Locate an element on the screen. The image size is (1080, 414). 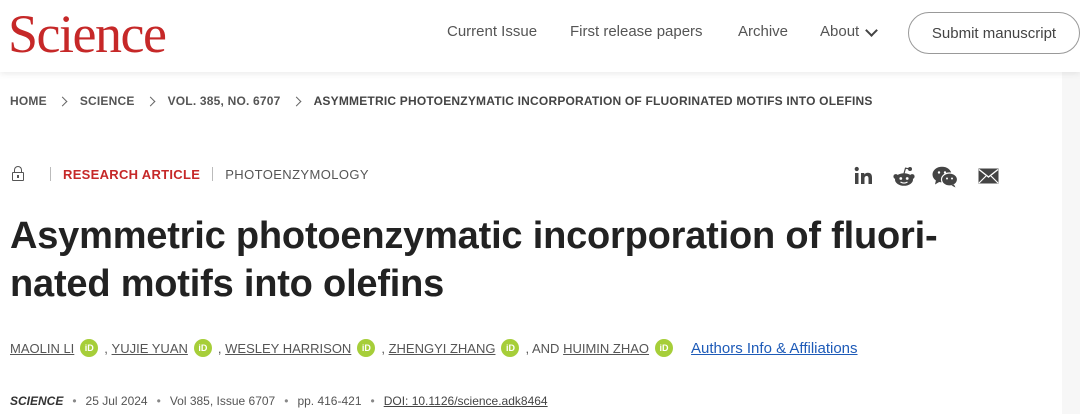
nav-about: About is located at coordinates (849, 32).